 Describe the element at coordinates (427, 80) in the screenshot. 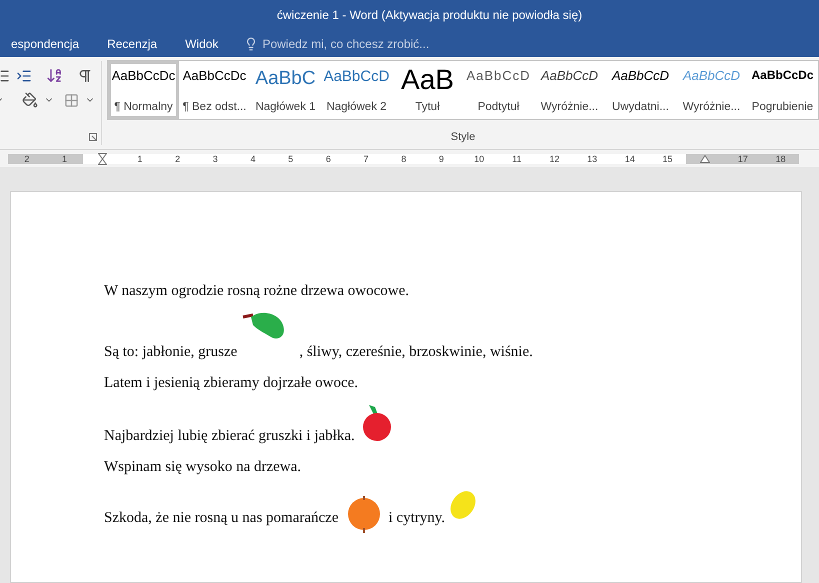

I see `style-preview: AaB` at that location.